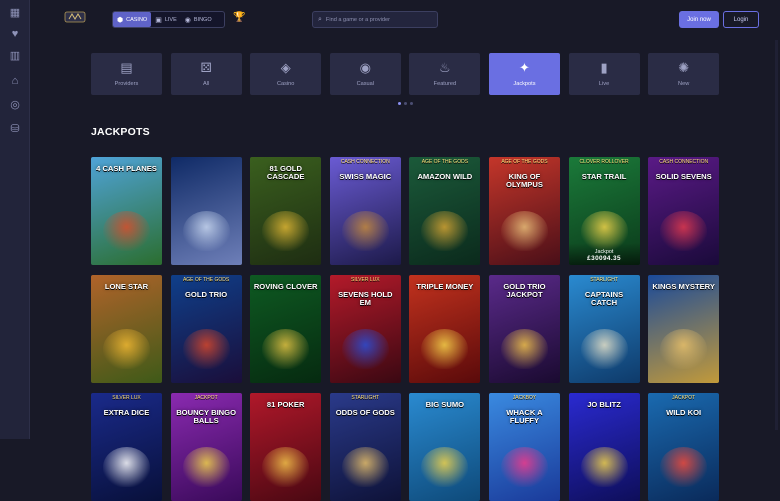 The height and width of the screenshot is (501, 780). I want to click on game-tile: 4 CASH PLANES, so click(126, 211).